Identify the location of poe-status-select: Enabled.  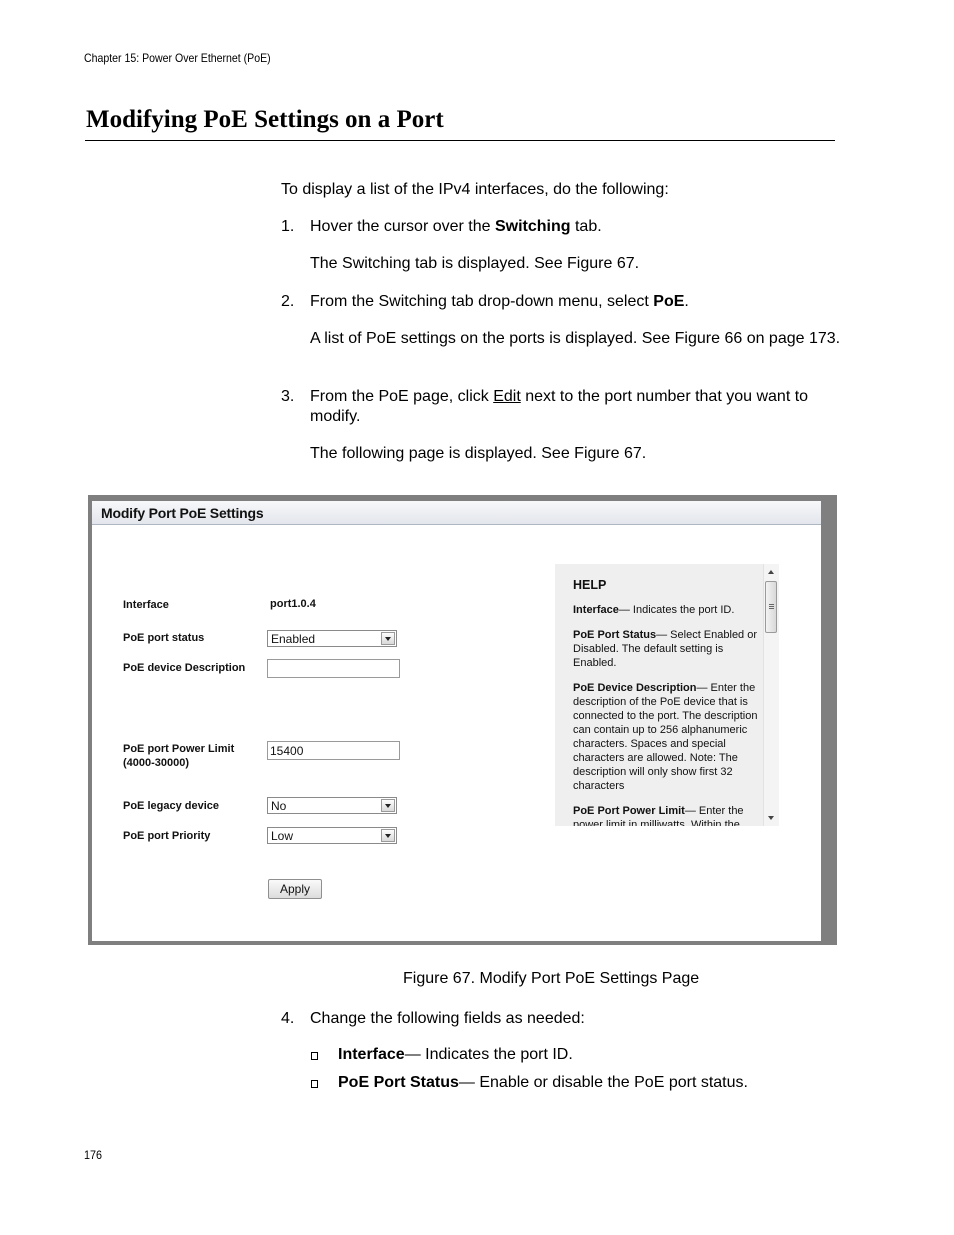
(332, 638).